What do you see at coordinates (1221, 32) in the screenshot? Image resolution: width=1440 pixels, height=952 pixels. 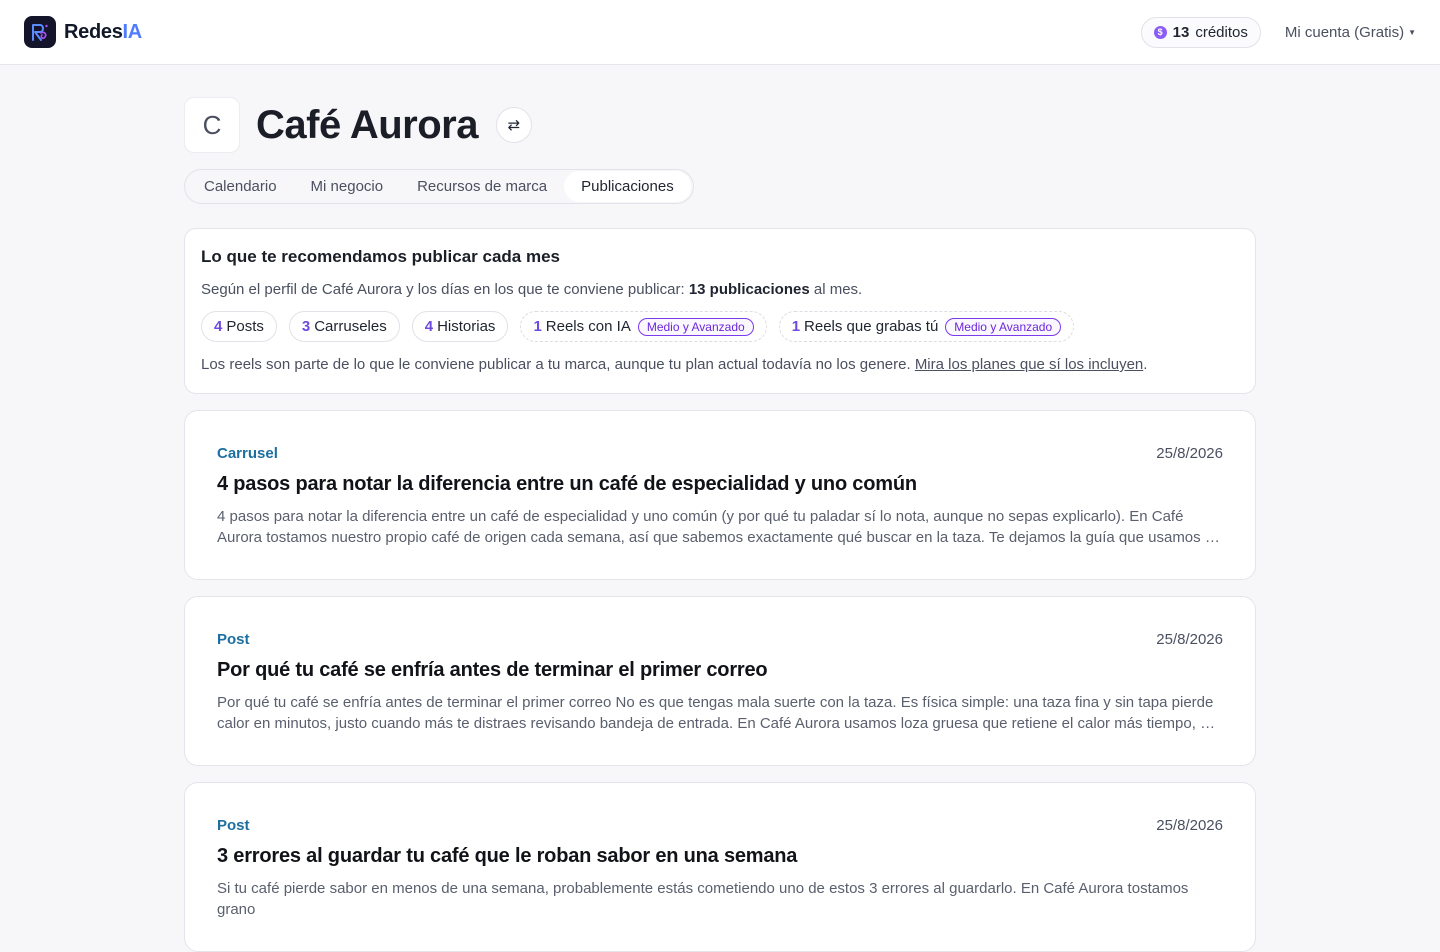 I see `credits-label: créditos` at bounding box center [1221, 32].